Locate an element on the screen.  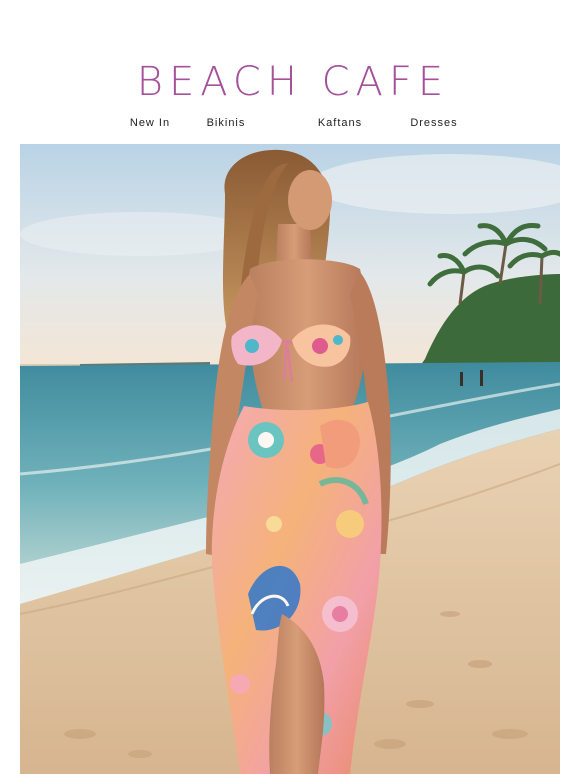
main-nav: New In Bikinis Kaftans Dresses is located at coordinates (290, 124).